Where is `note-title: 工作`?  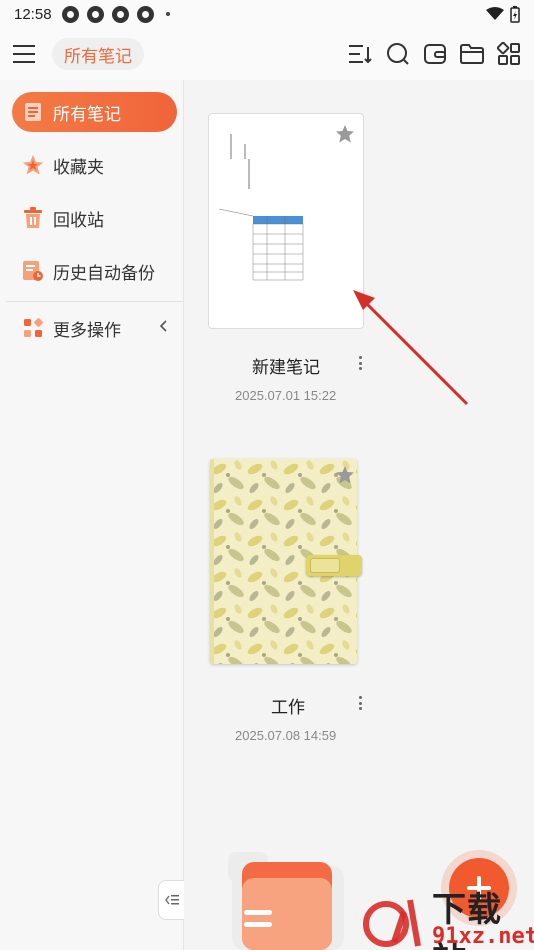 note-title: 工作 is located at coordinates (288, 707).